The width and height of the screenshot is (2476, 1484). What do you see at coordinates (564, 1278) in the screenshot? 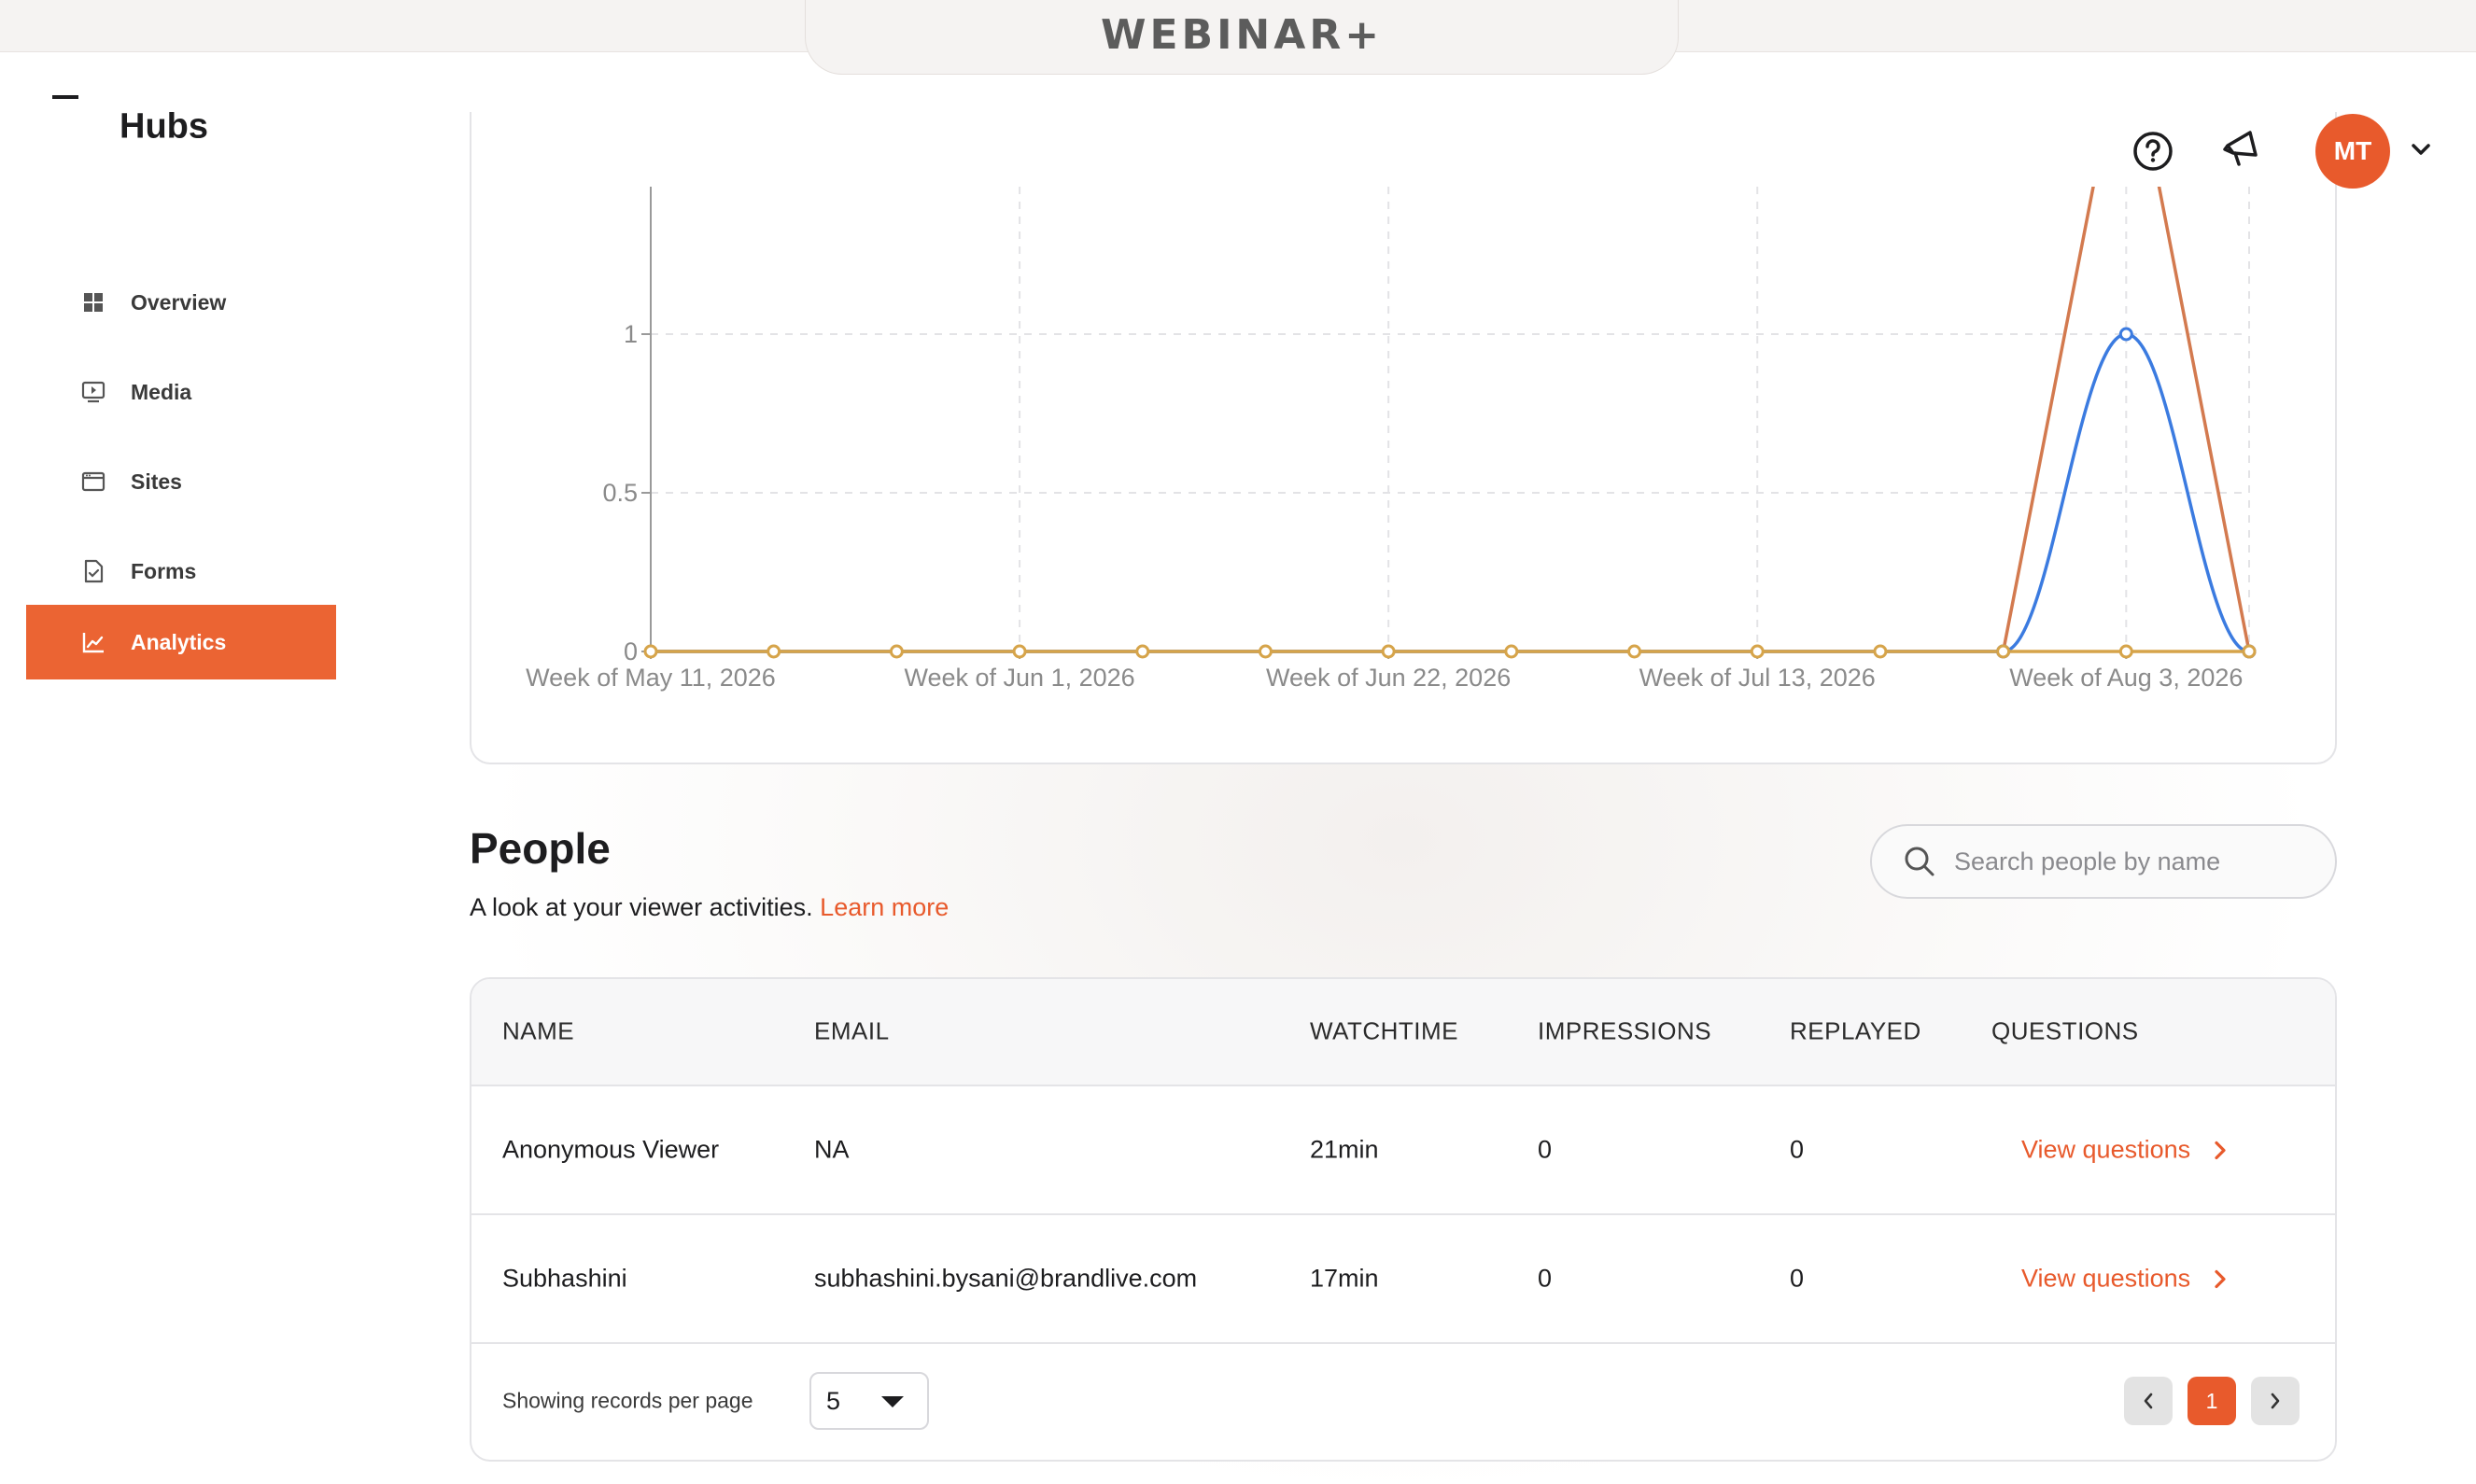
I see `cell-name: Subhashini` at bounding box center [564, 1278].